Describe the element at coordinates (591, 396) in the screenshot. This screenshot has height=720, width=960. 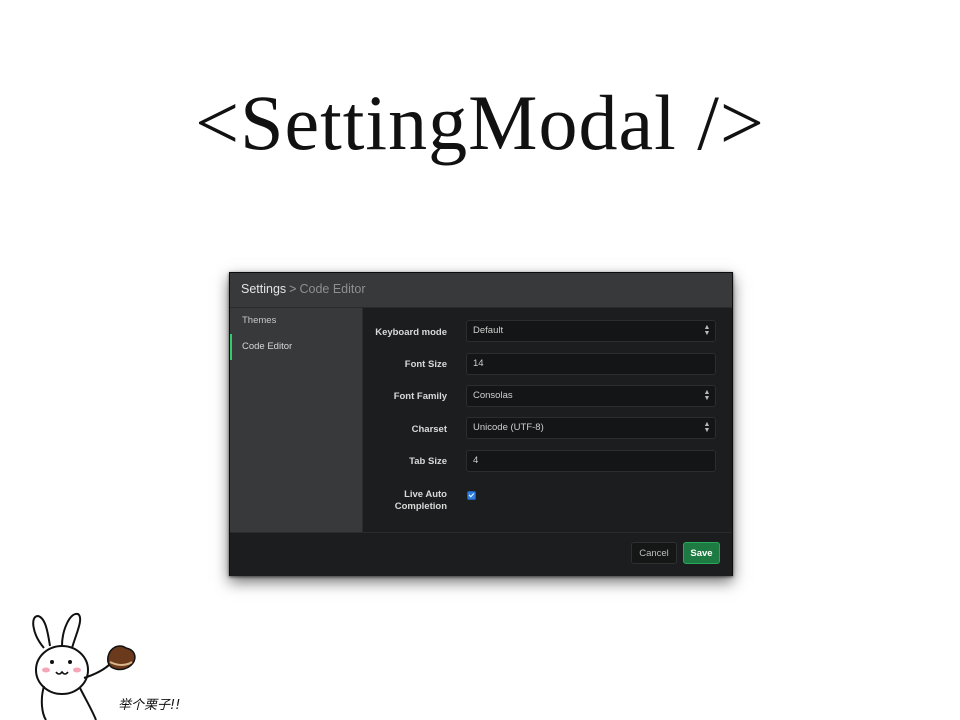
I see `font-family-select: Consolas ▲ ▼` at that location.